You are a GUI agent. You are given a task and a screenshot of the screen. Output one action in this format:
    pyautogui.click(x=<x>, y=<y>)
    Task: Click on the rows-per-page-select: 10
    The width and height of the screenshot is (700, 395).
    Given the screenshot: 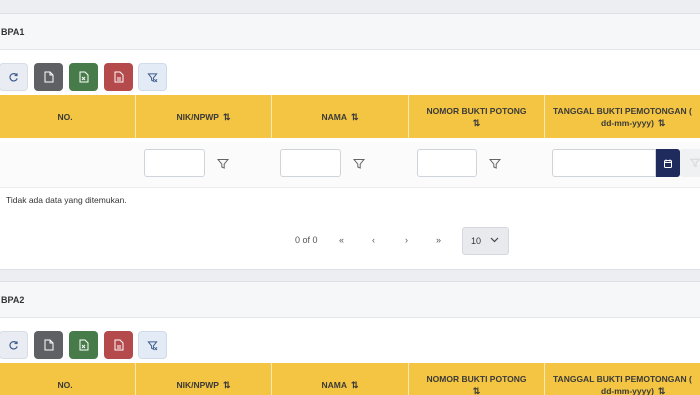 What is the action you would take?
    pyautogui.click(x=485, y=241)
    